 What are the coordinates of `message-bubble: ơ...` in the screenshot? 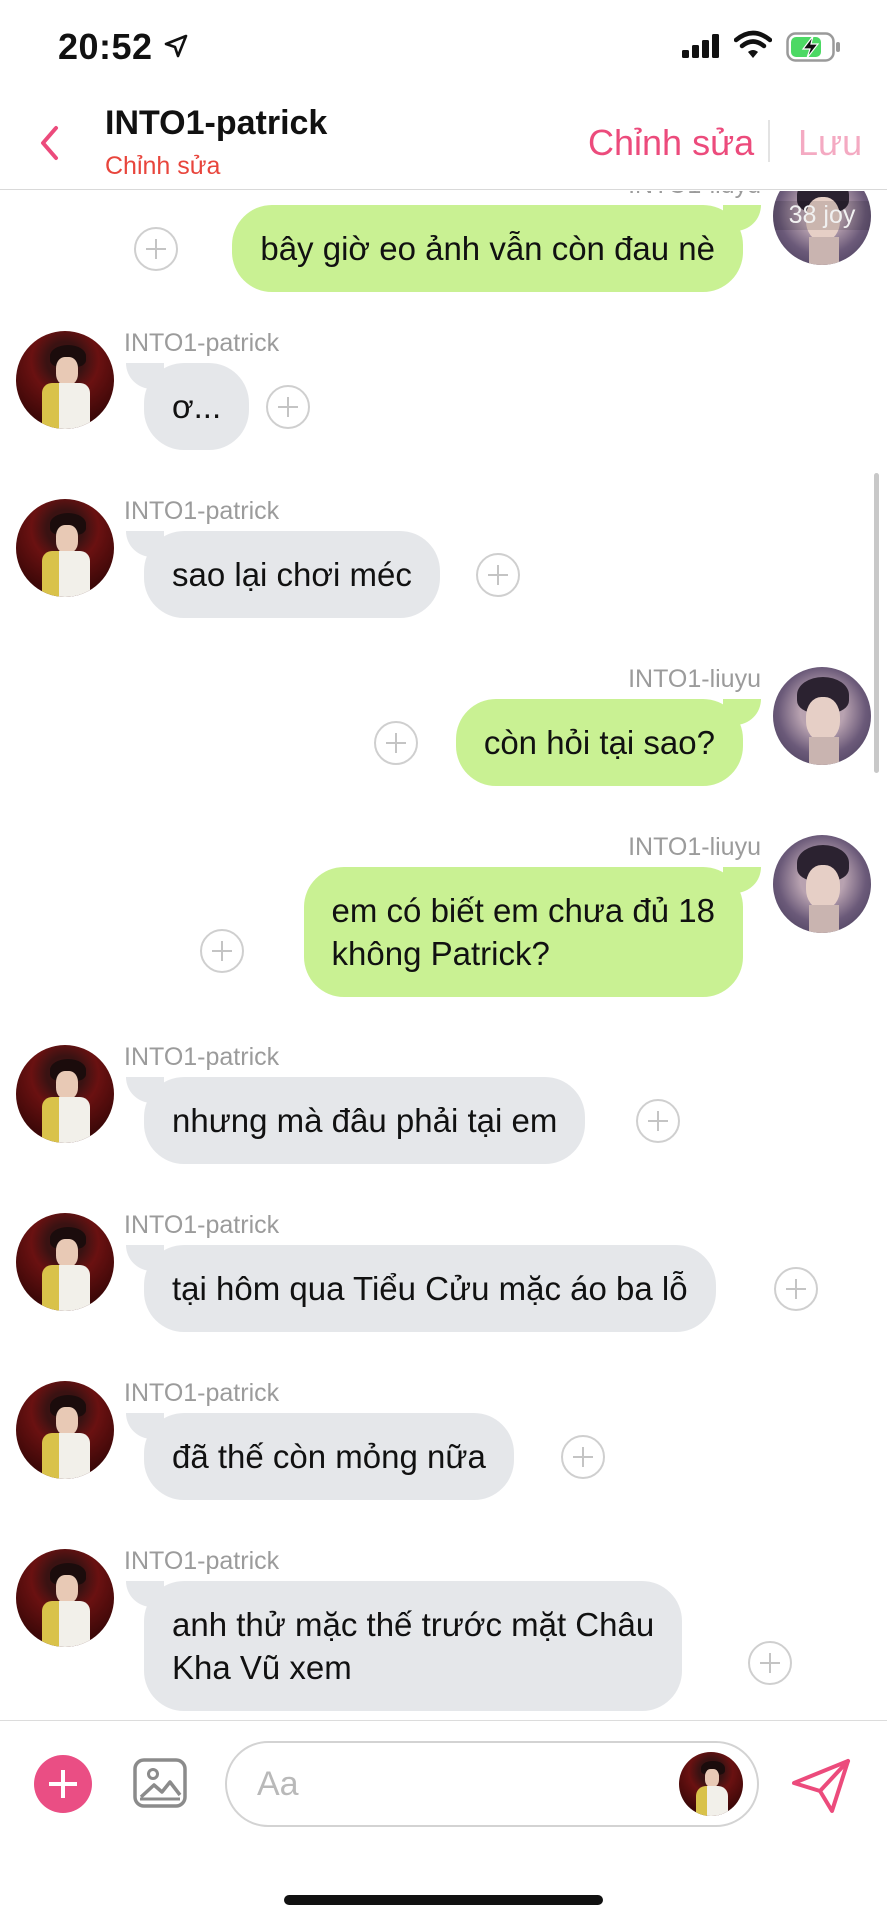 It's located at (187, 406).